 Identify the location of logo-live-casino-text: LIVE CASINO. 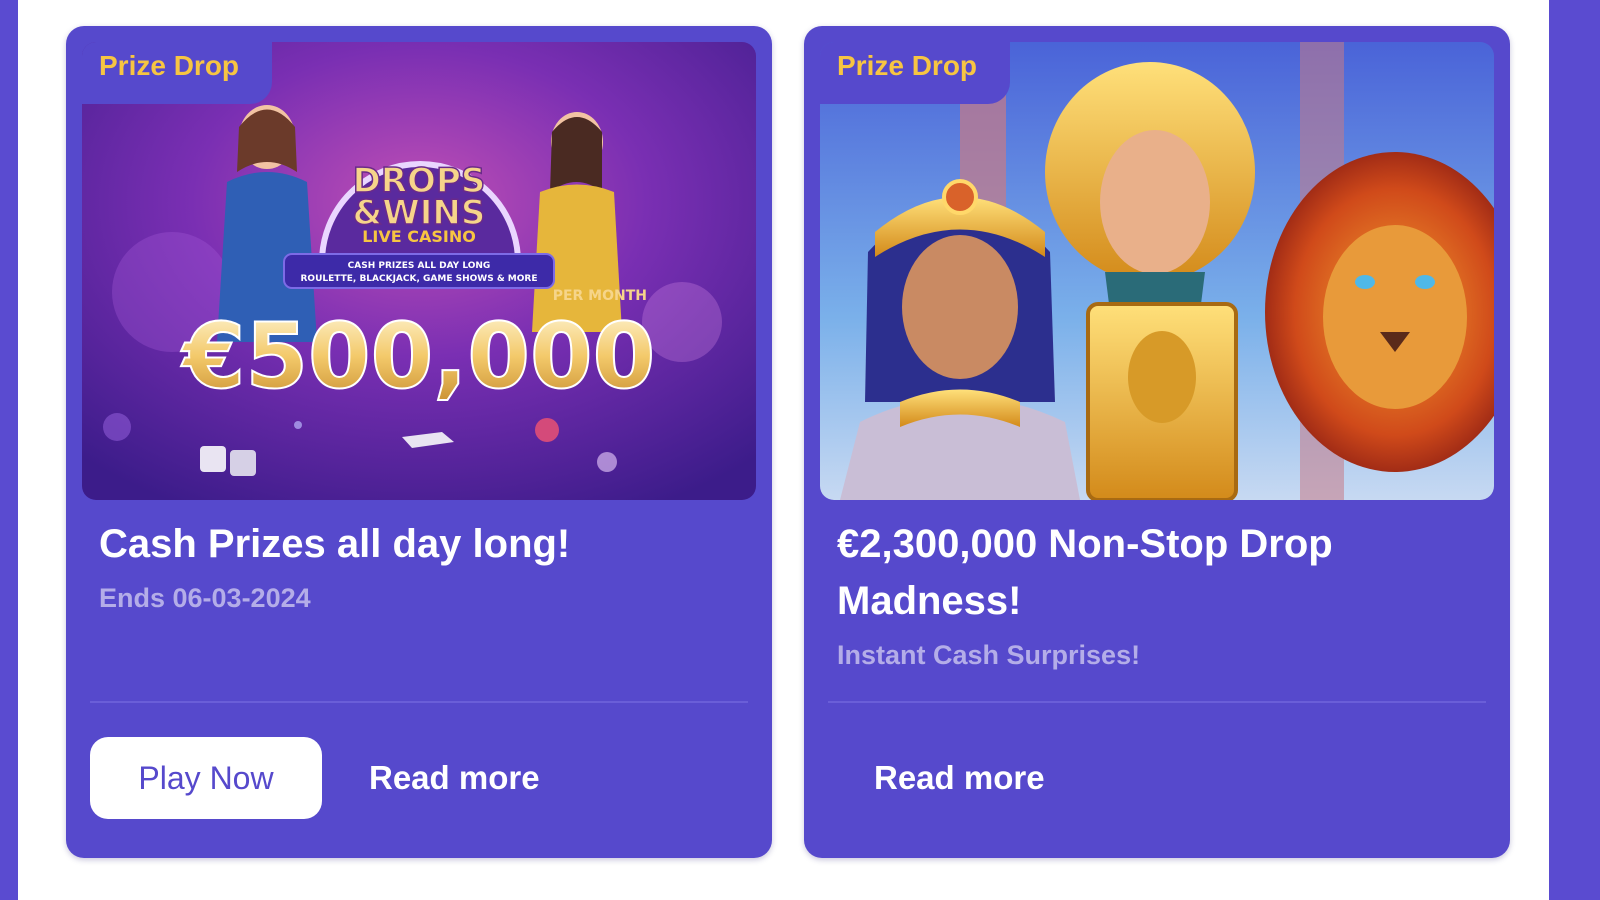
(419, 236).